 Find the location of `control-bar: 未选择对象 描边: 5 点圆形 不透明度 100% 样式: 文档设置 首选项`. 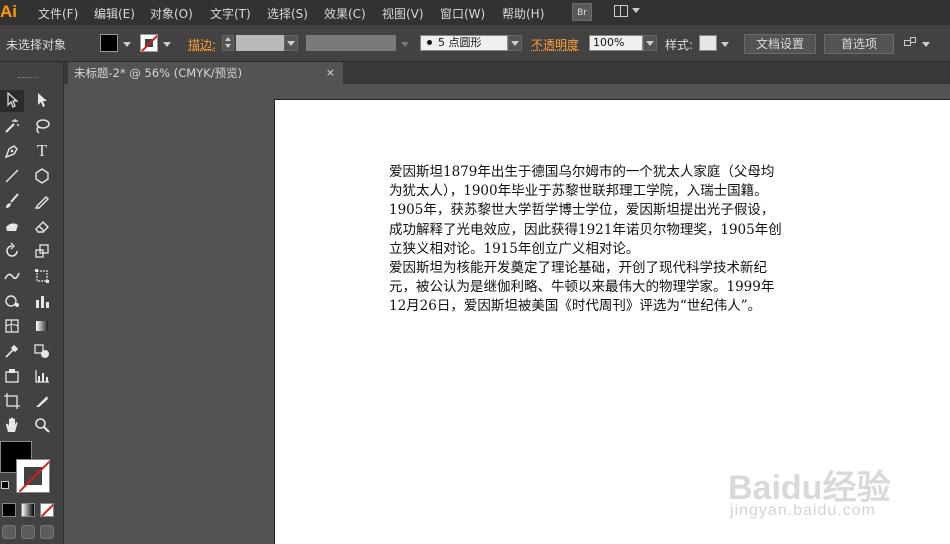

control-bar: 未选择对象 描边: 5 点圆形 不透明度 100% 样式: 文档设置 首选项 is located at coordinates (475, 43).